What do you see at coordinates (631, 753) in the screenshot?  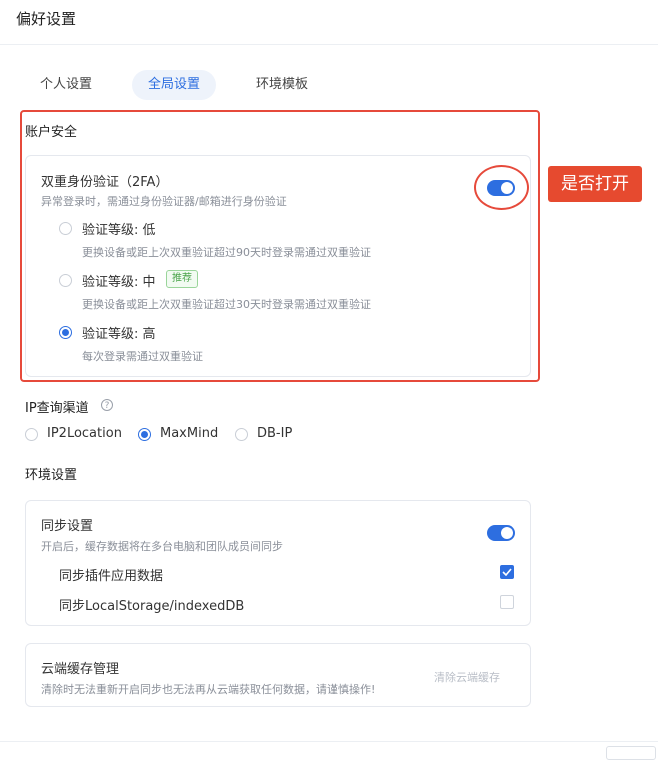 I see `footer-button-edge` at bounding box center [631, 753].